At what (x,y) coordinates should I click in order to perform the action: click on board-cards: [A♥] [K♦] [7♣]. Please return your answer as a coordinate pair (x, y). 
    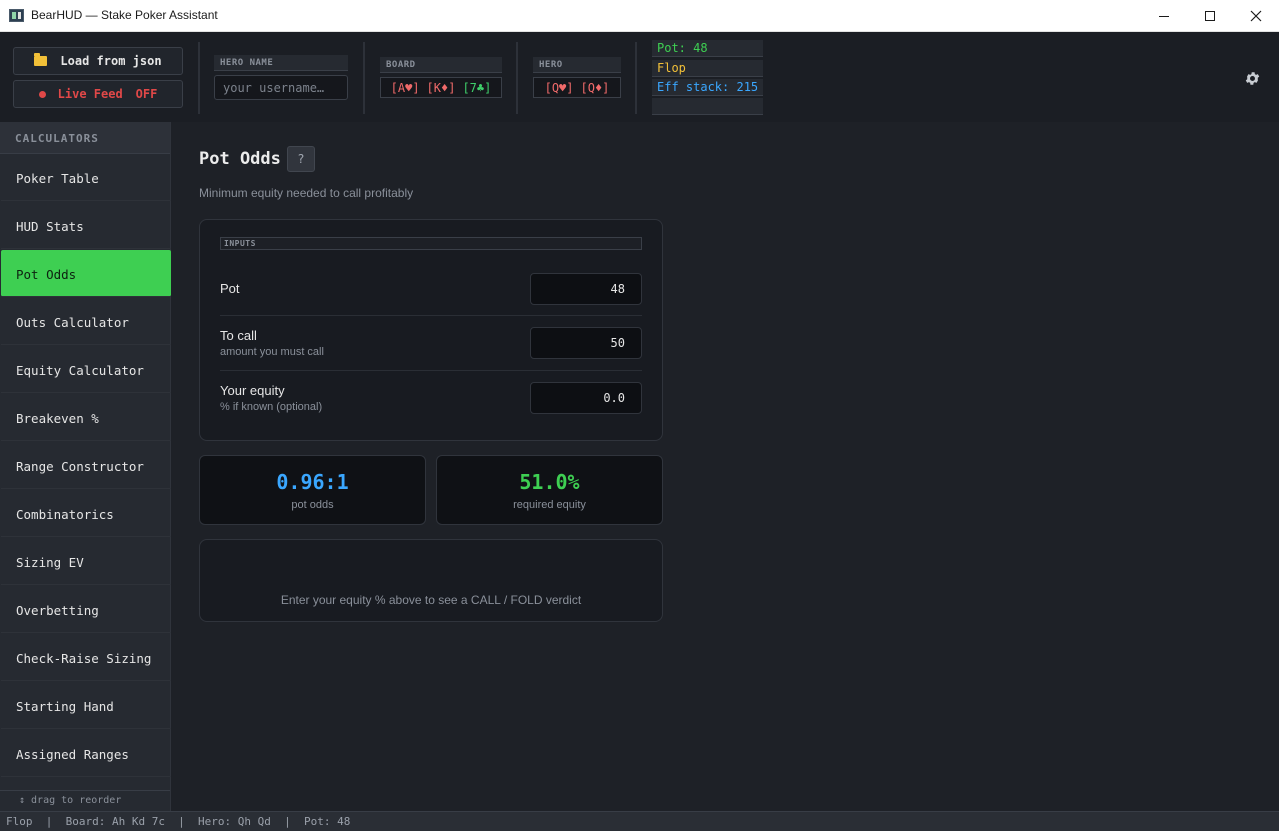
    Looking at the image, I should click on (441, 87).